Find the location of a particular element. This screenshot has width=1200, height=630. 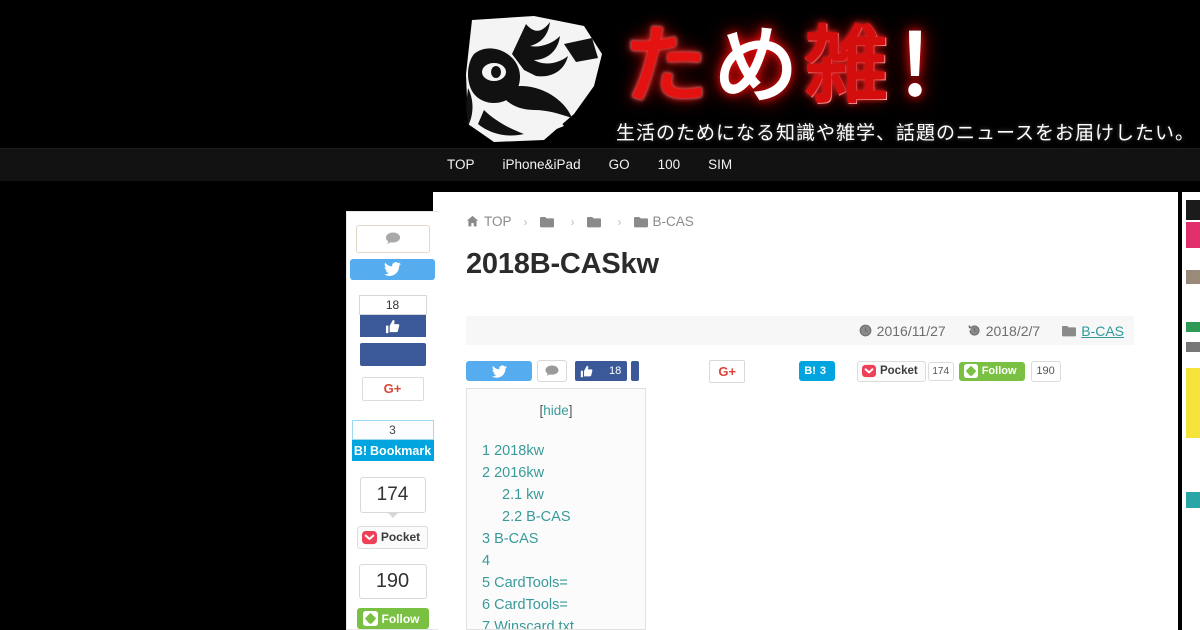

brand-text: ため雑！ is located at coordinates (804, 66).